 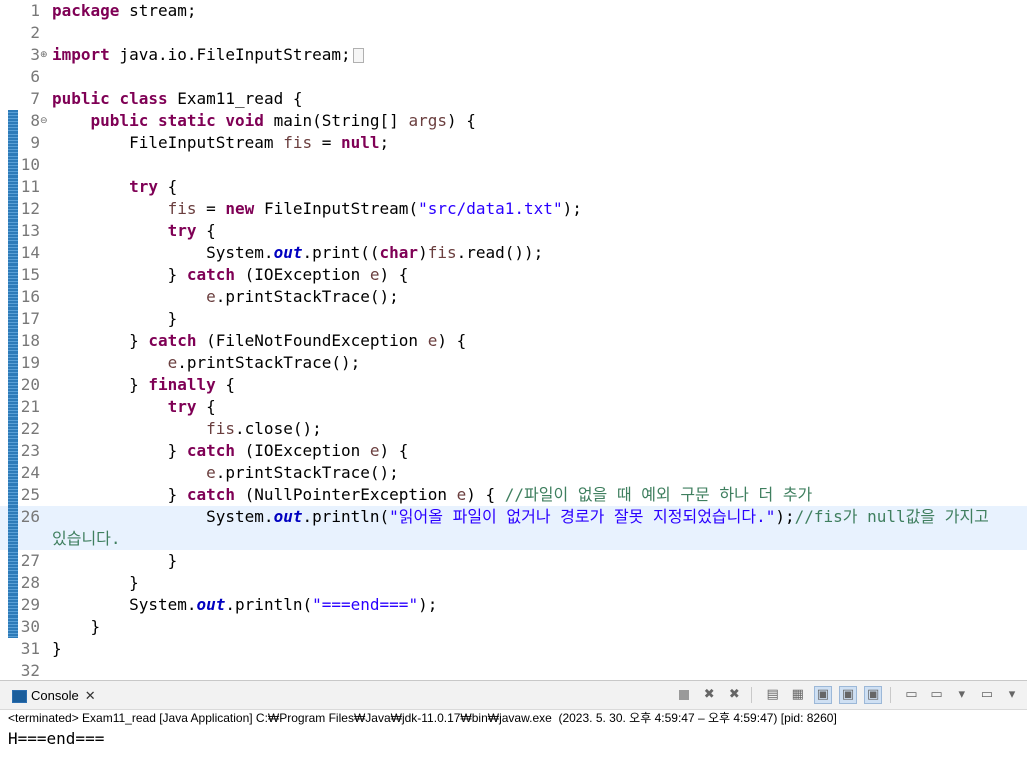 I want to click on collapsed-import-marker, so click(x=358, y=55).